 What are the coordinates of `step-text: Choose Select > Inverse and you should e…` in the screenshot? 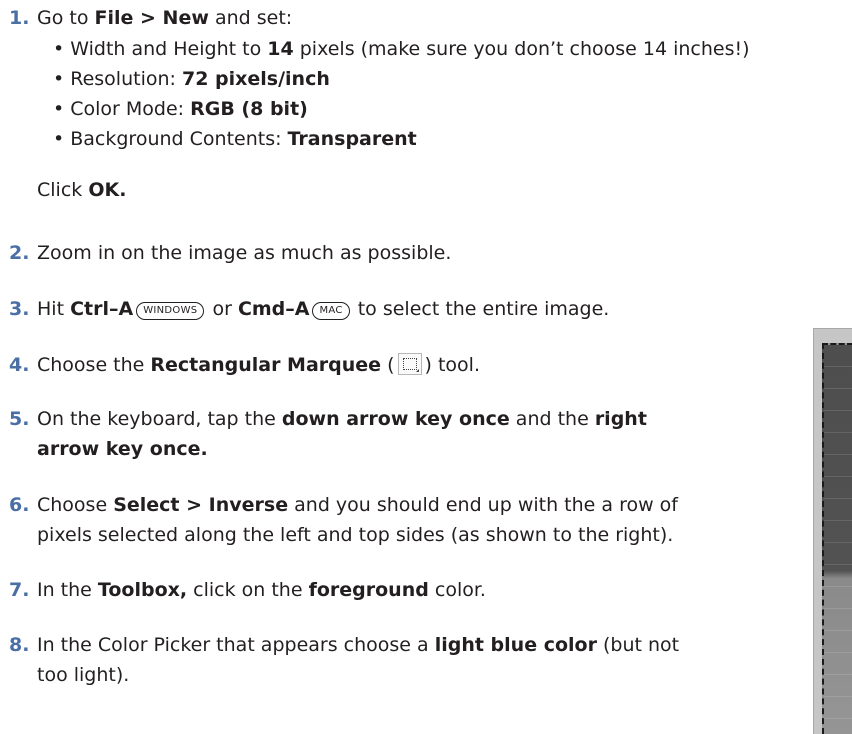 It's located at (357, 505).